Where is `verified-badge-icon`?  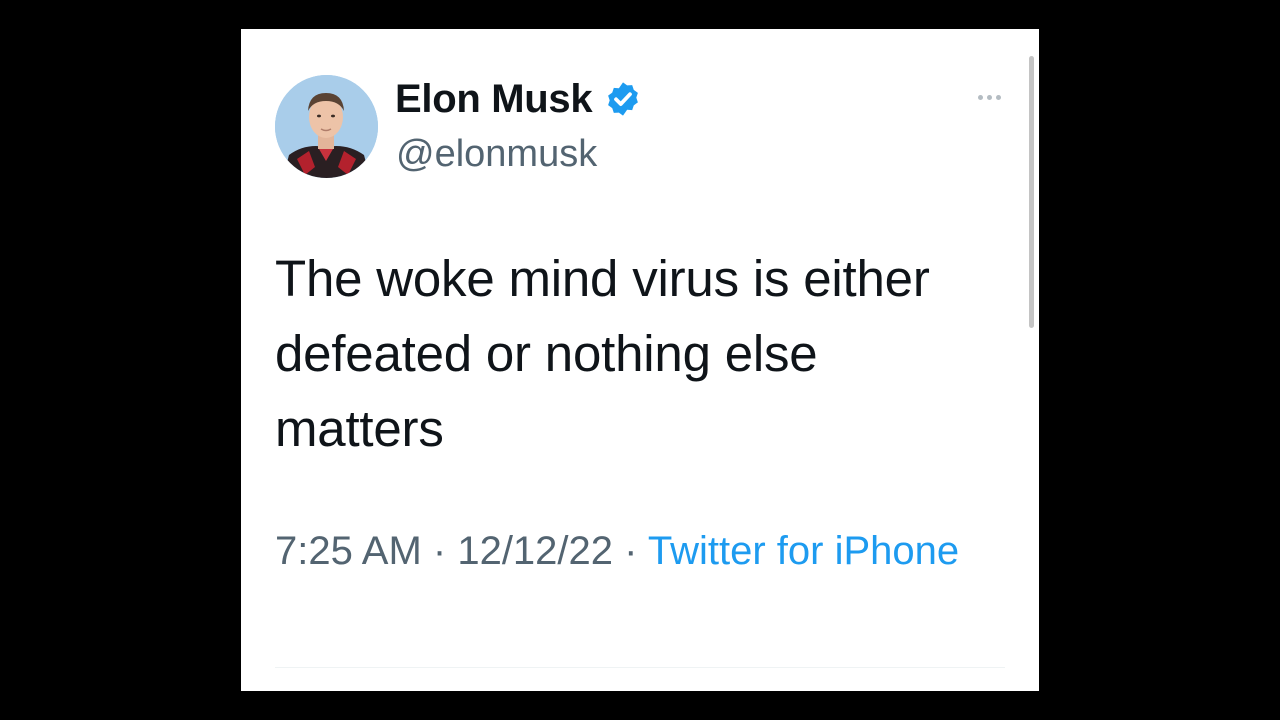
verified-badge-icon is located at coordinates (623, 99).